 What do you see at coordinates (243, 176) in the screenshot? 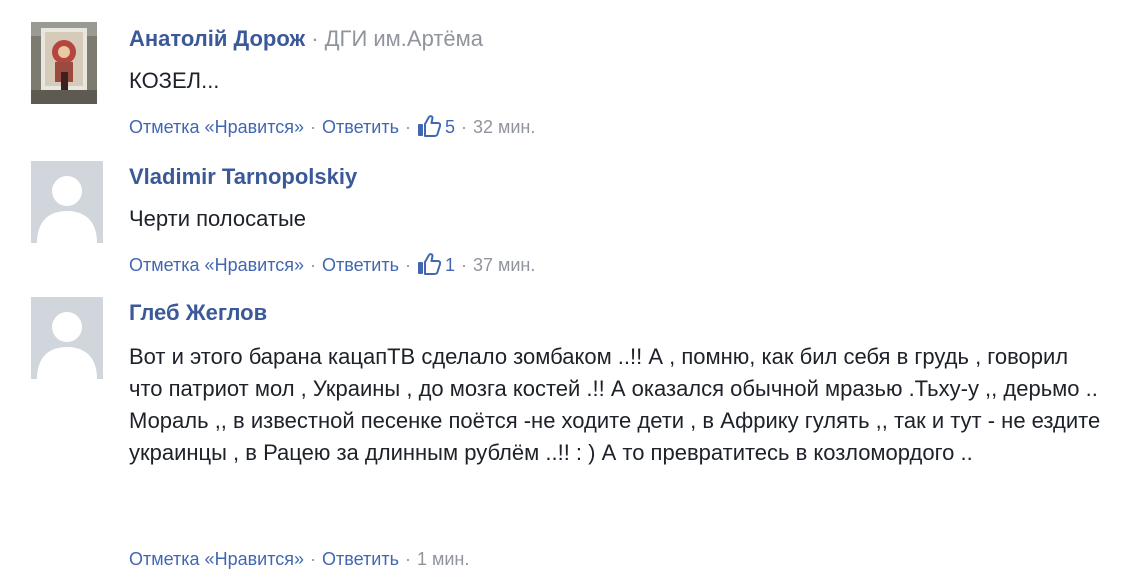
I see `author-name: Vladimir Tarnopolskiy` at bounding box center [243, 176].